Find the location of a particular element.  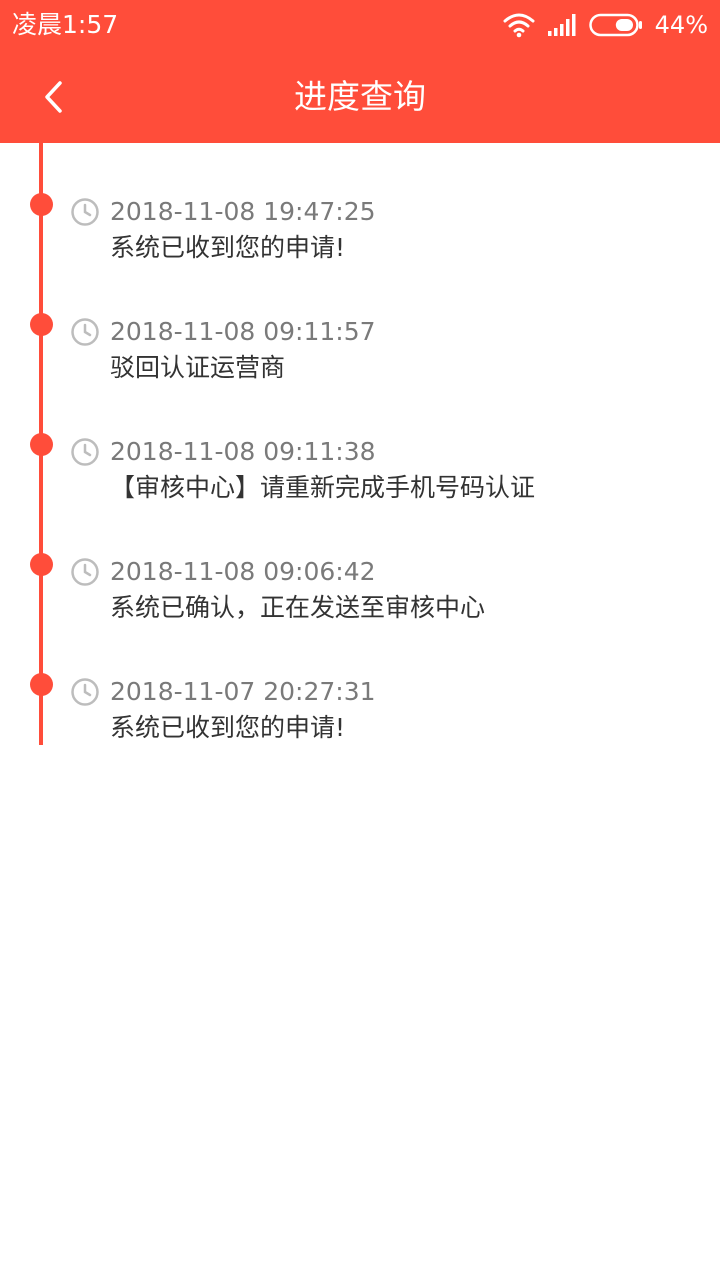

timeline-item: 2018-11-08 19:47:25 系统已收到您的申请! is located at coordinates (360, 202).